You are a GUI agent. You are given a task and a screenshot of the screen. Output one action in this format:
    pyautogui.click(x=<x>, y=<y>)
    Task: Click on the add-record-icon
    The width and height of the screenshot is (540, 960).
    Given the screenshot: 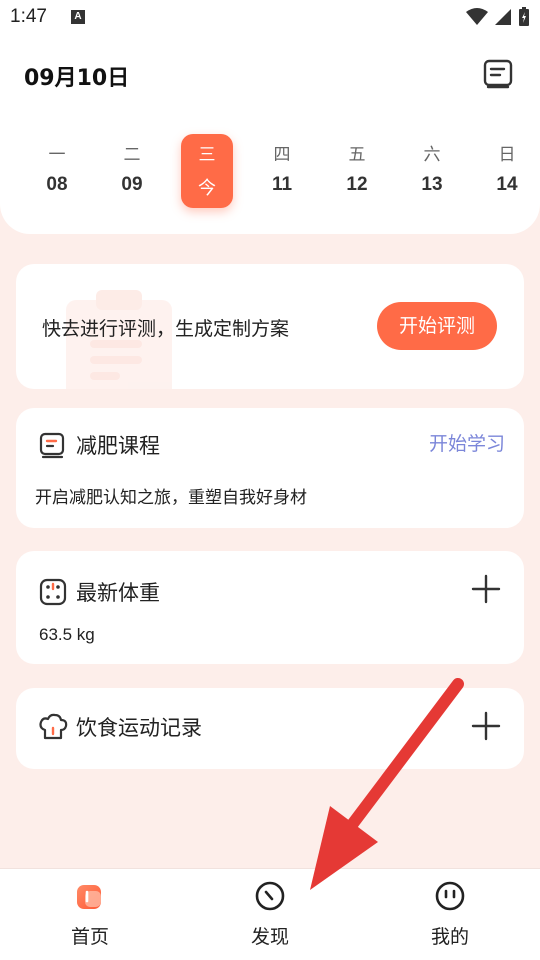 What is the action you would take?
    pyautogui.click(x=486, y=726)
    